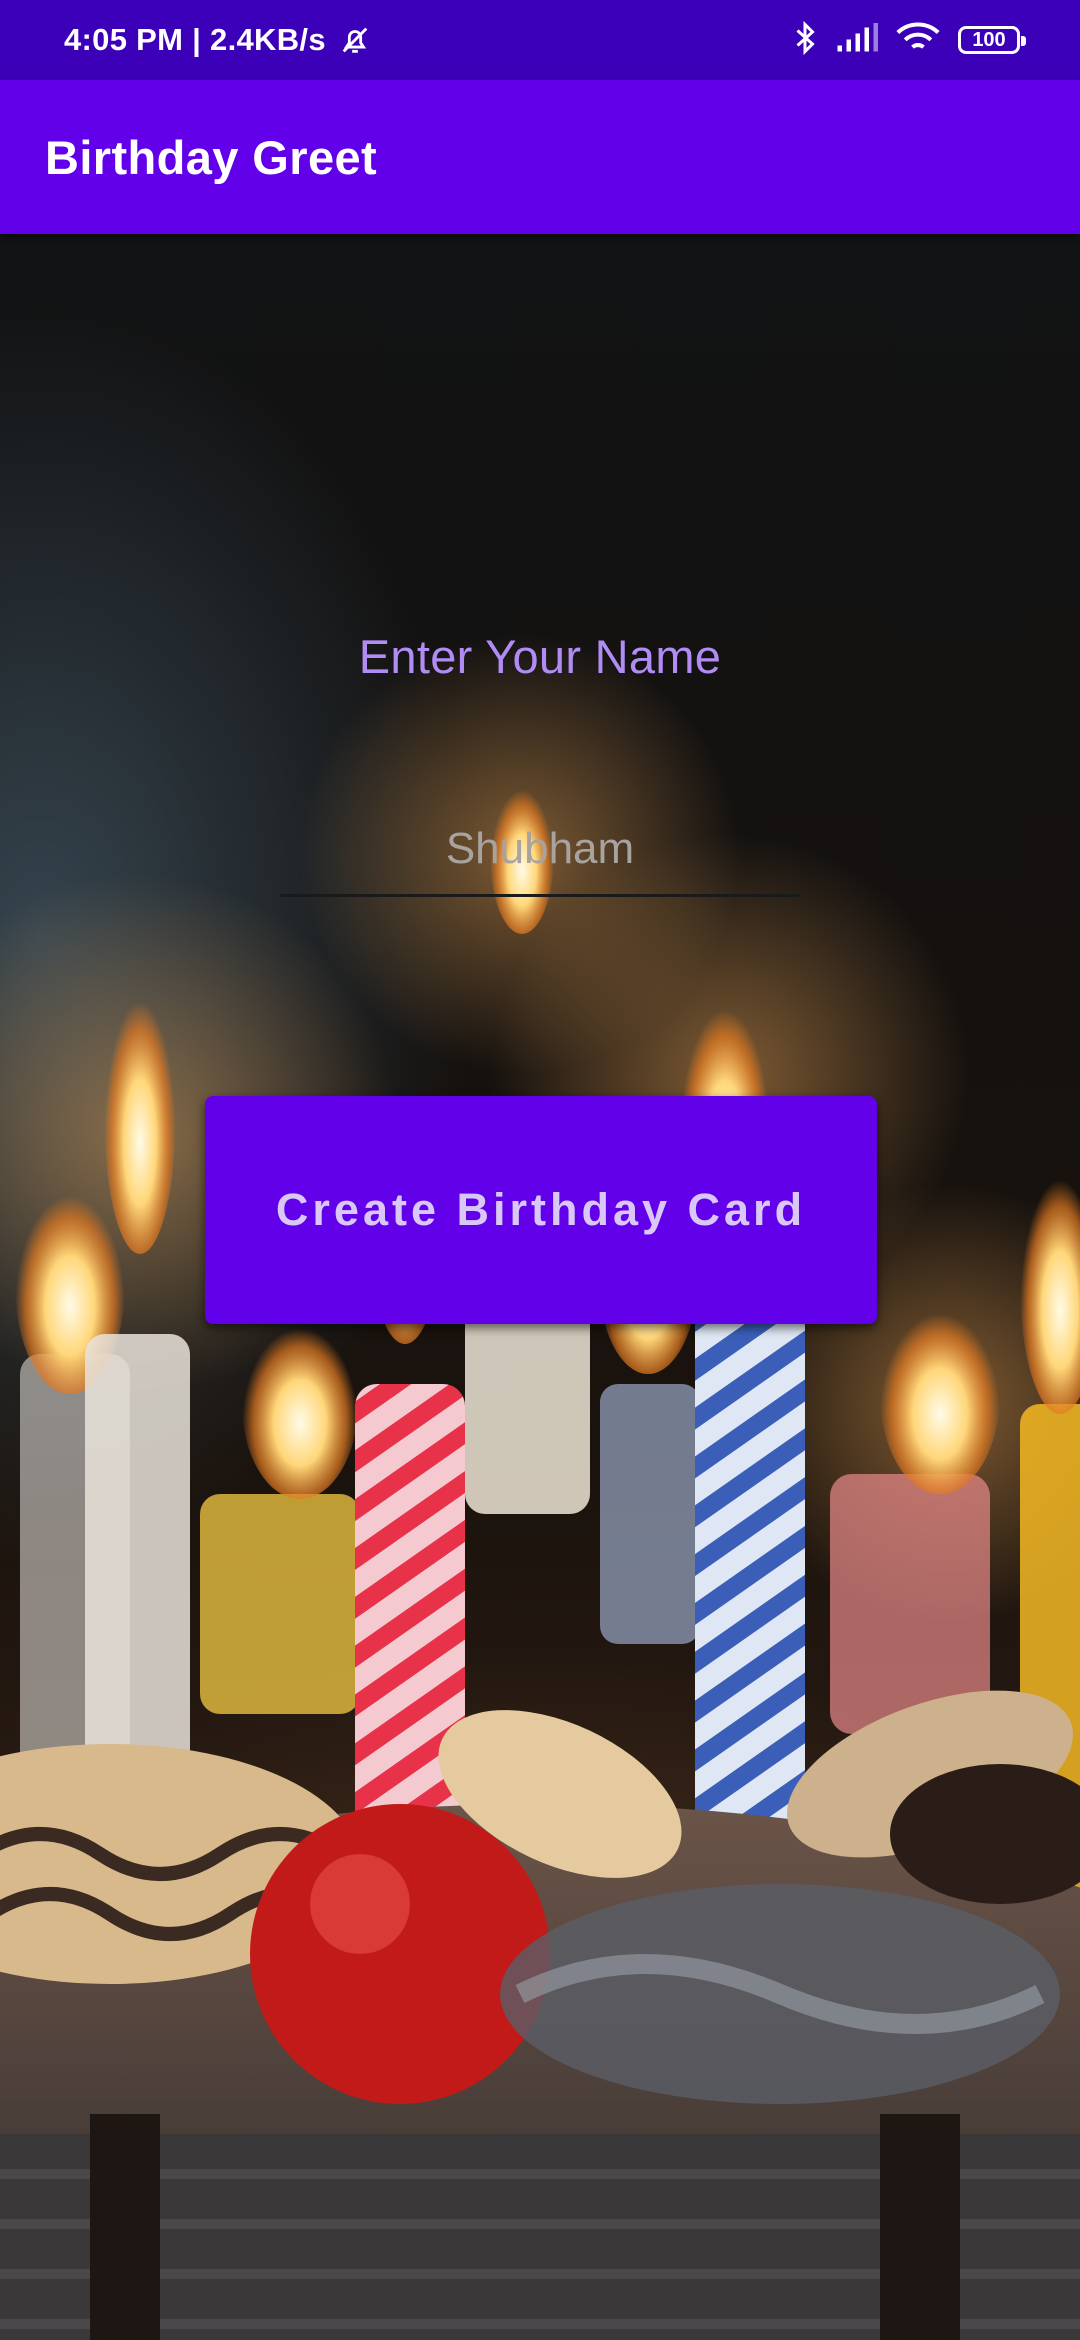 This screenshot has height=2340, width=1080. I want to click on bluetooth-icon, so click(805, 40).